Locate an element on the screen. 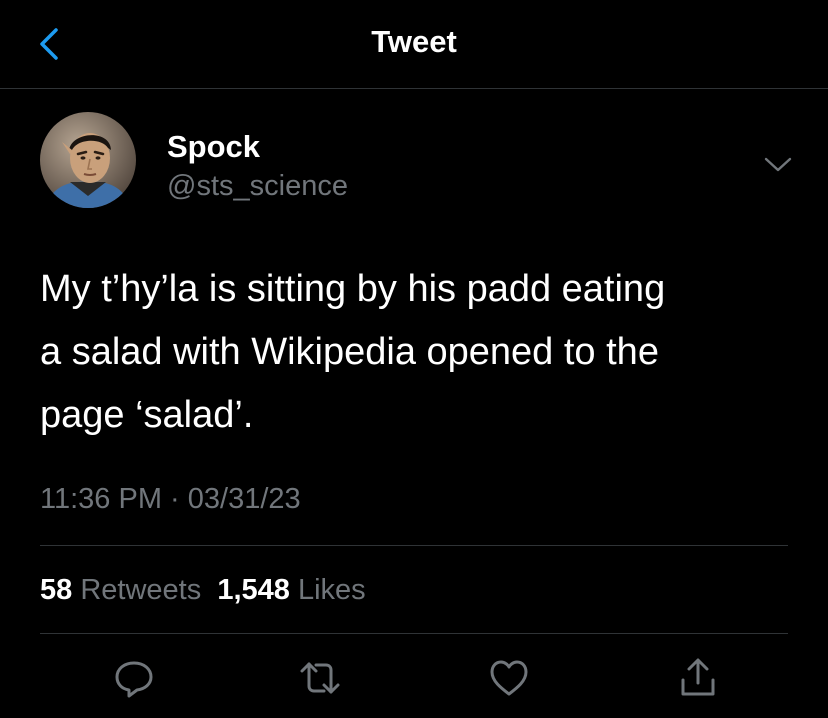 The width and height of the screenshot is (828, 718). chevron-down-icon is located at coordinates (778, 164).